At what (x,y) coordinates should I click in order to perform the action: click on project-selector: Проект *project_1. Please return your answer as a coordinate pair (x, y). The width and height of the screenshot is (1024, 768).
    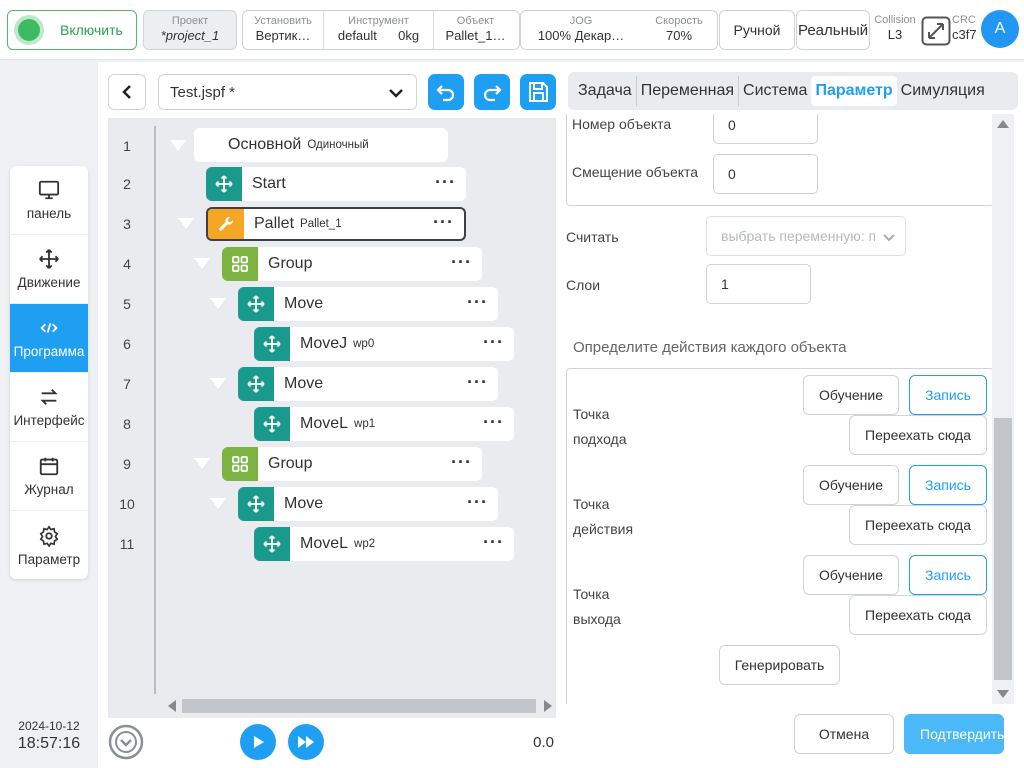
    Looking at the image, I should click on (190, 30).